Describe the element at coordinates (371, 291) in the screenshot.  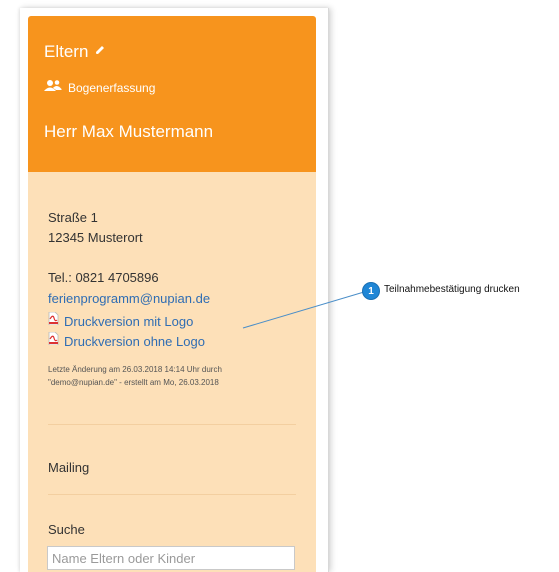
I see `callout-badge: 1` at that location.